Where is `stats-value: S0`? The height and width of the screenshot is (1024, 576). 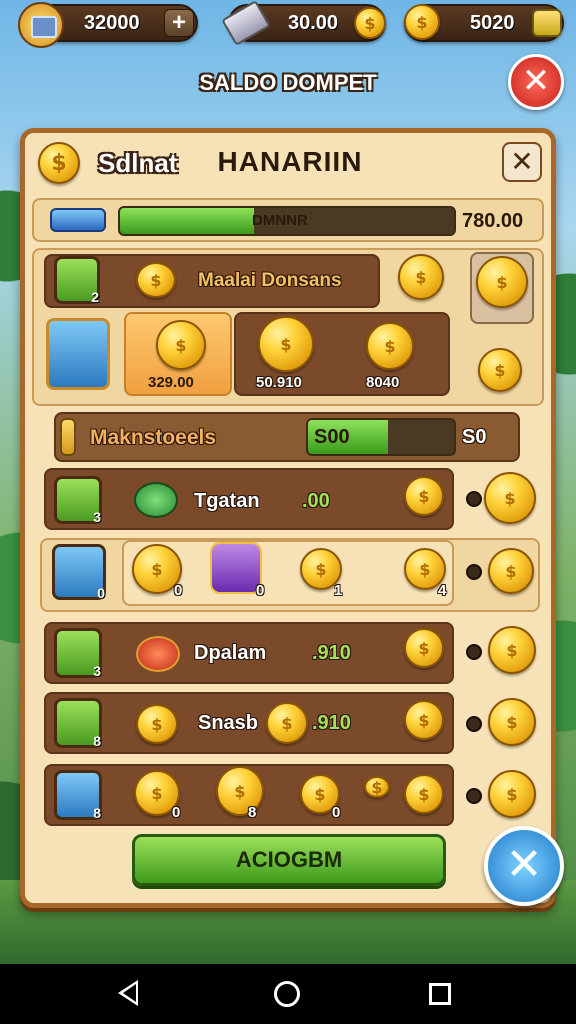
stats-value: S0 is located at coordinates (474, 437).